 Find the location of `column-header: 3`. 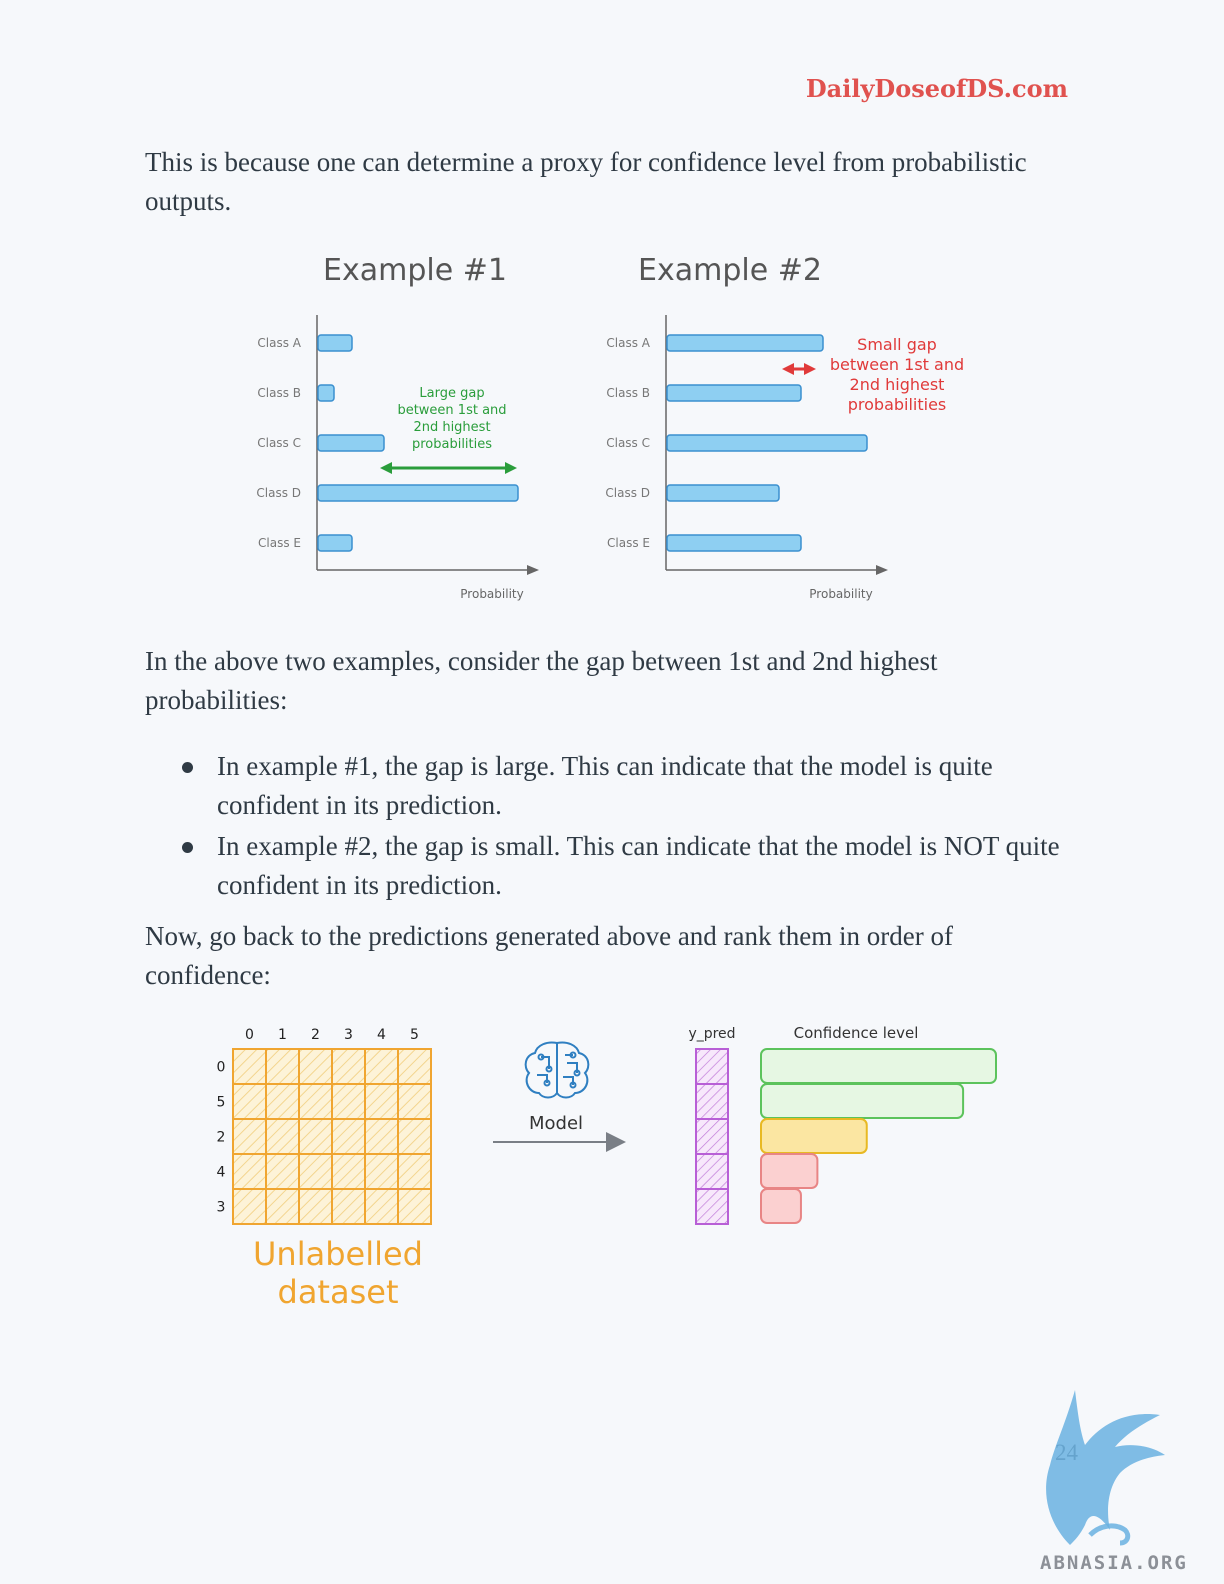

column-header: 3 is located at coordinates (348, 1035).